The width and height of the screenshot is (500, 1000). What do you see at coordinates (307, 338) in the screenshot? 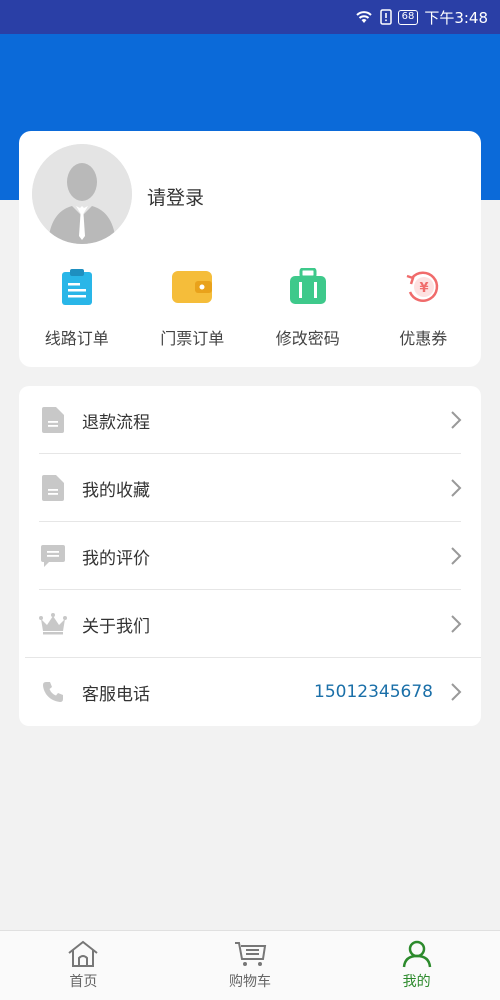
I see `quick-action-label: 修改密码` at bounding box center [307, 338].